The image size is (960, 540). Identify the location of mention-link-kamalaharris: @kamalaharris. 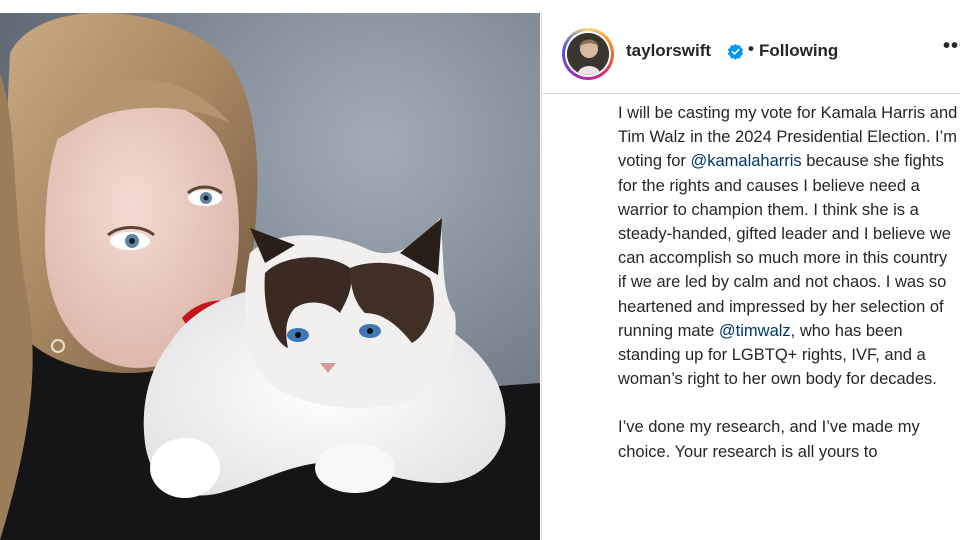
(745, 161).